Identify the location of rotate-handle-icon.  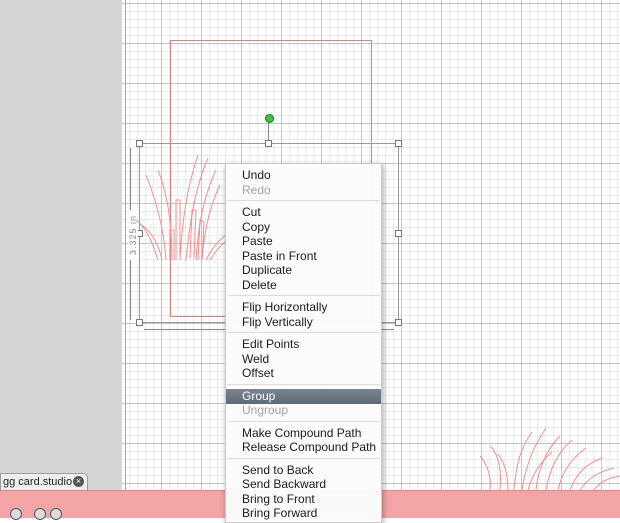
(269, 118).